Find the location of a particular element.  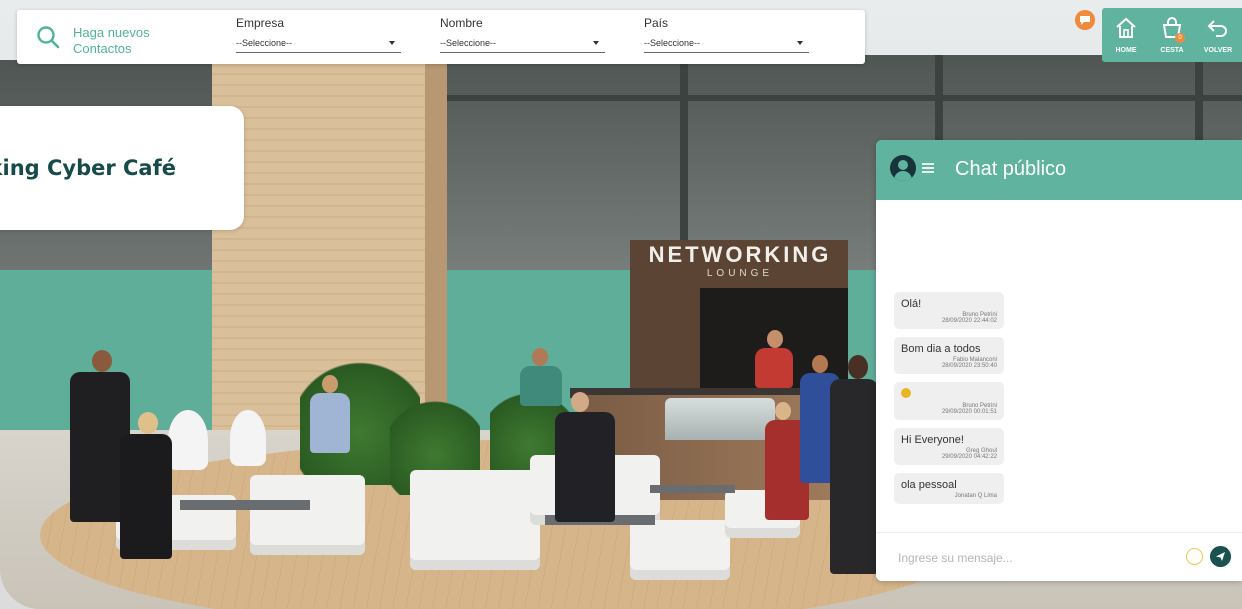

filter-label: País is located at coordinates (656, 23).